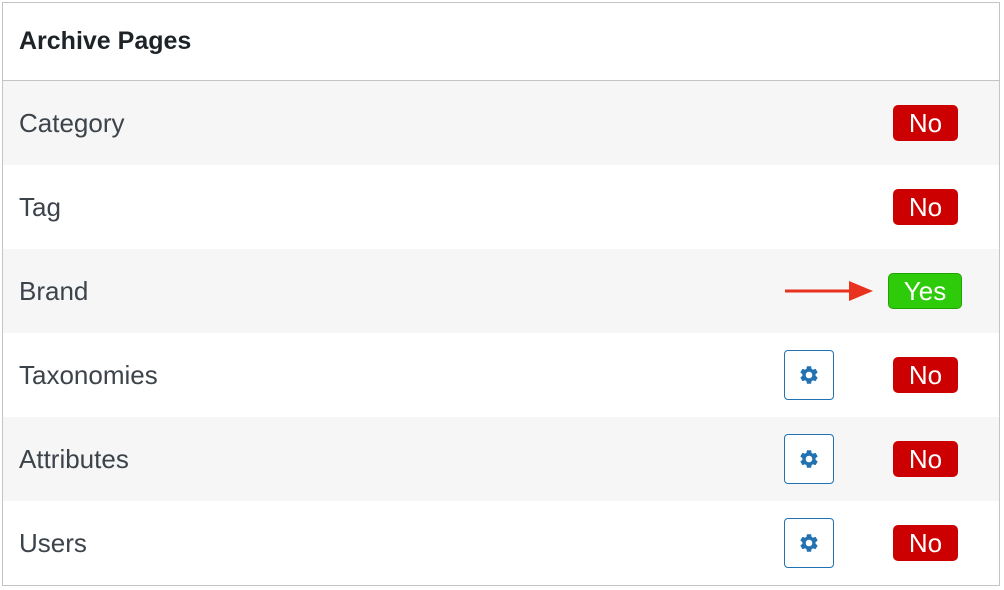 The image size is (1004, 590). I want to click on row-label: Category, so click(72, 122).